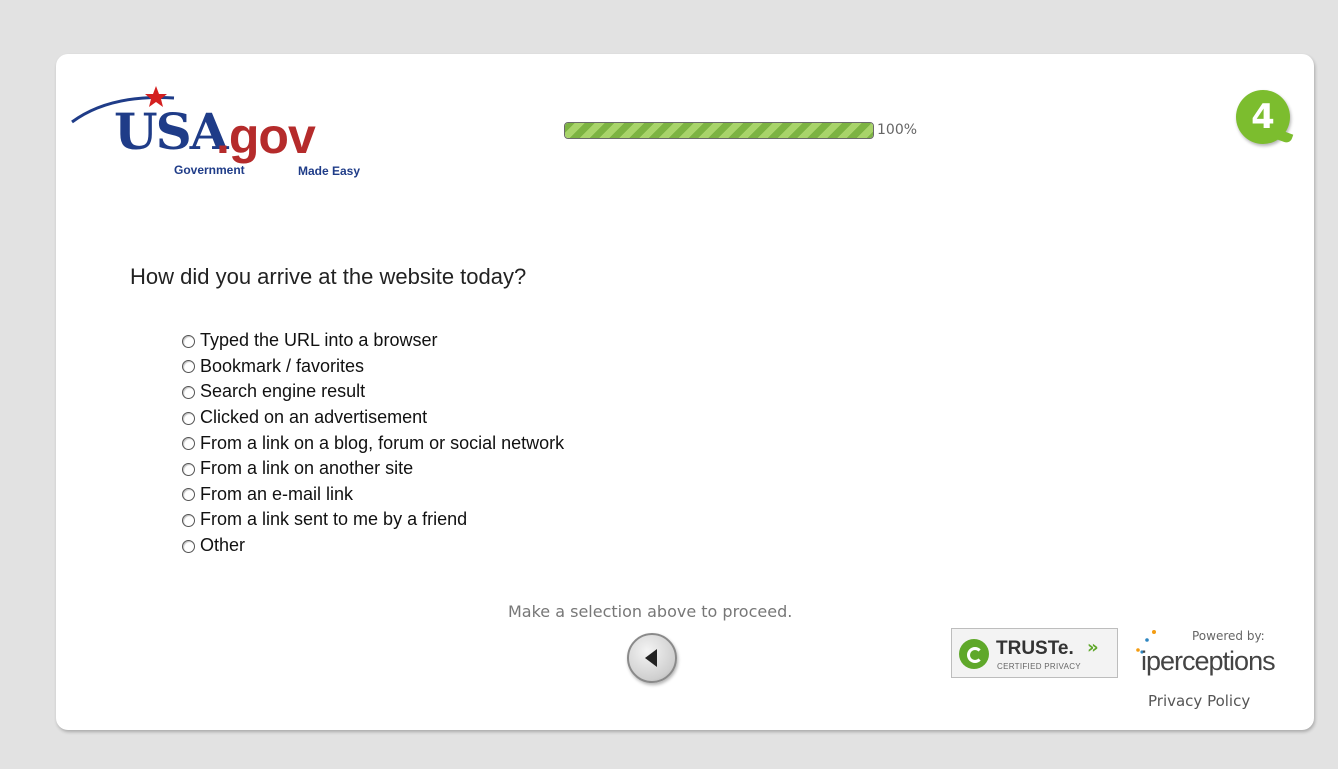  I want to click on progress-fill, so click(719, 130).